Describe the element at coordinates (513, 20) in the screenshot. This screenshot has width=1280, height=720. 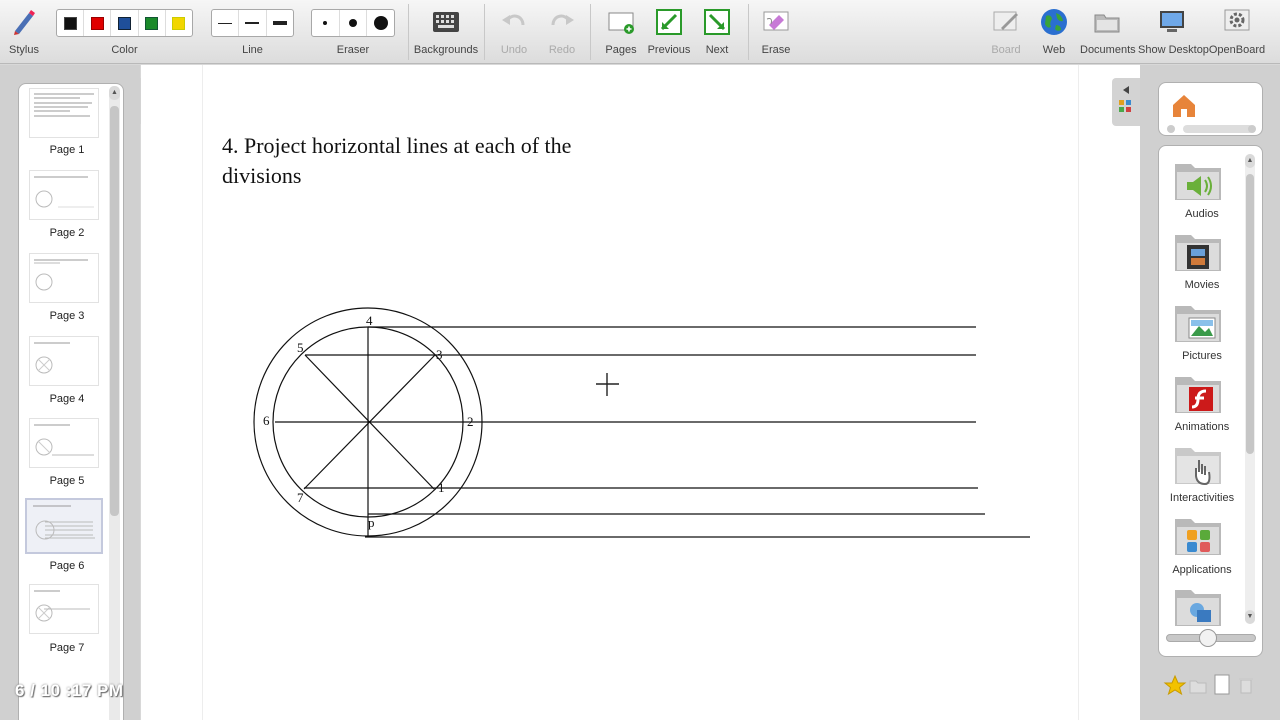
I see `undo-arrow-icon` at that location.